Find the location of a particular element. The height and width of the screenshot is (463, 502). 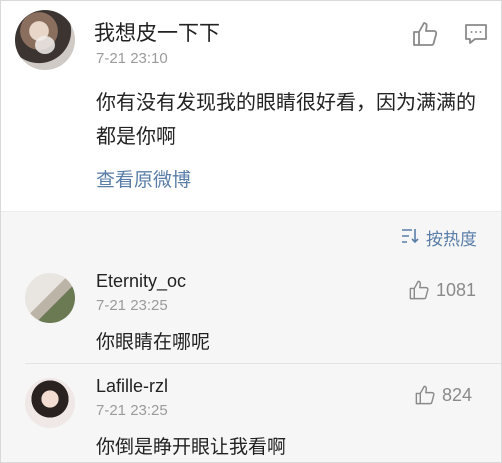

like-count: 824 is located at coordinates (457, 394).